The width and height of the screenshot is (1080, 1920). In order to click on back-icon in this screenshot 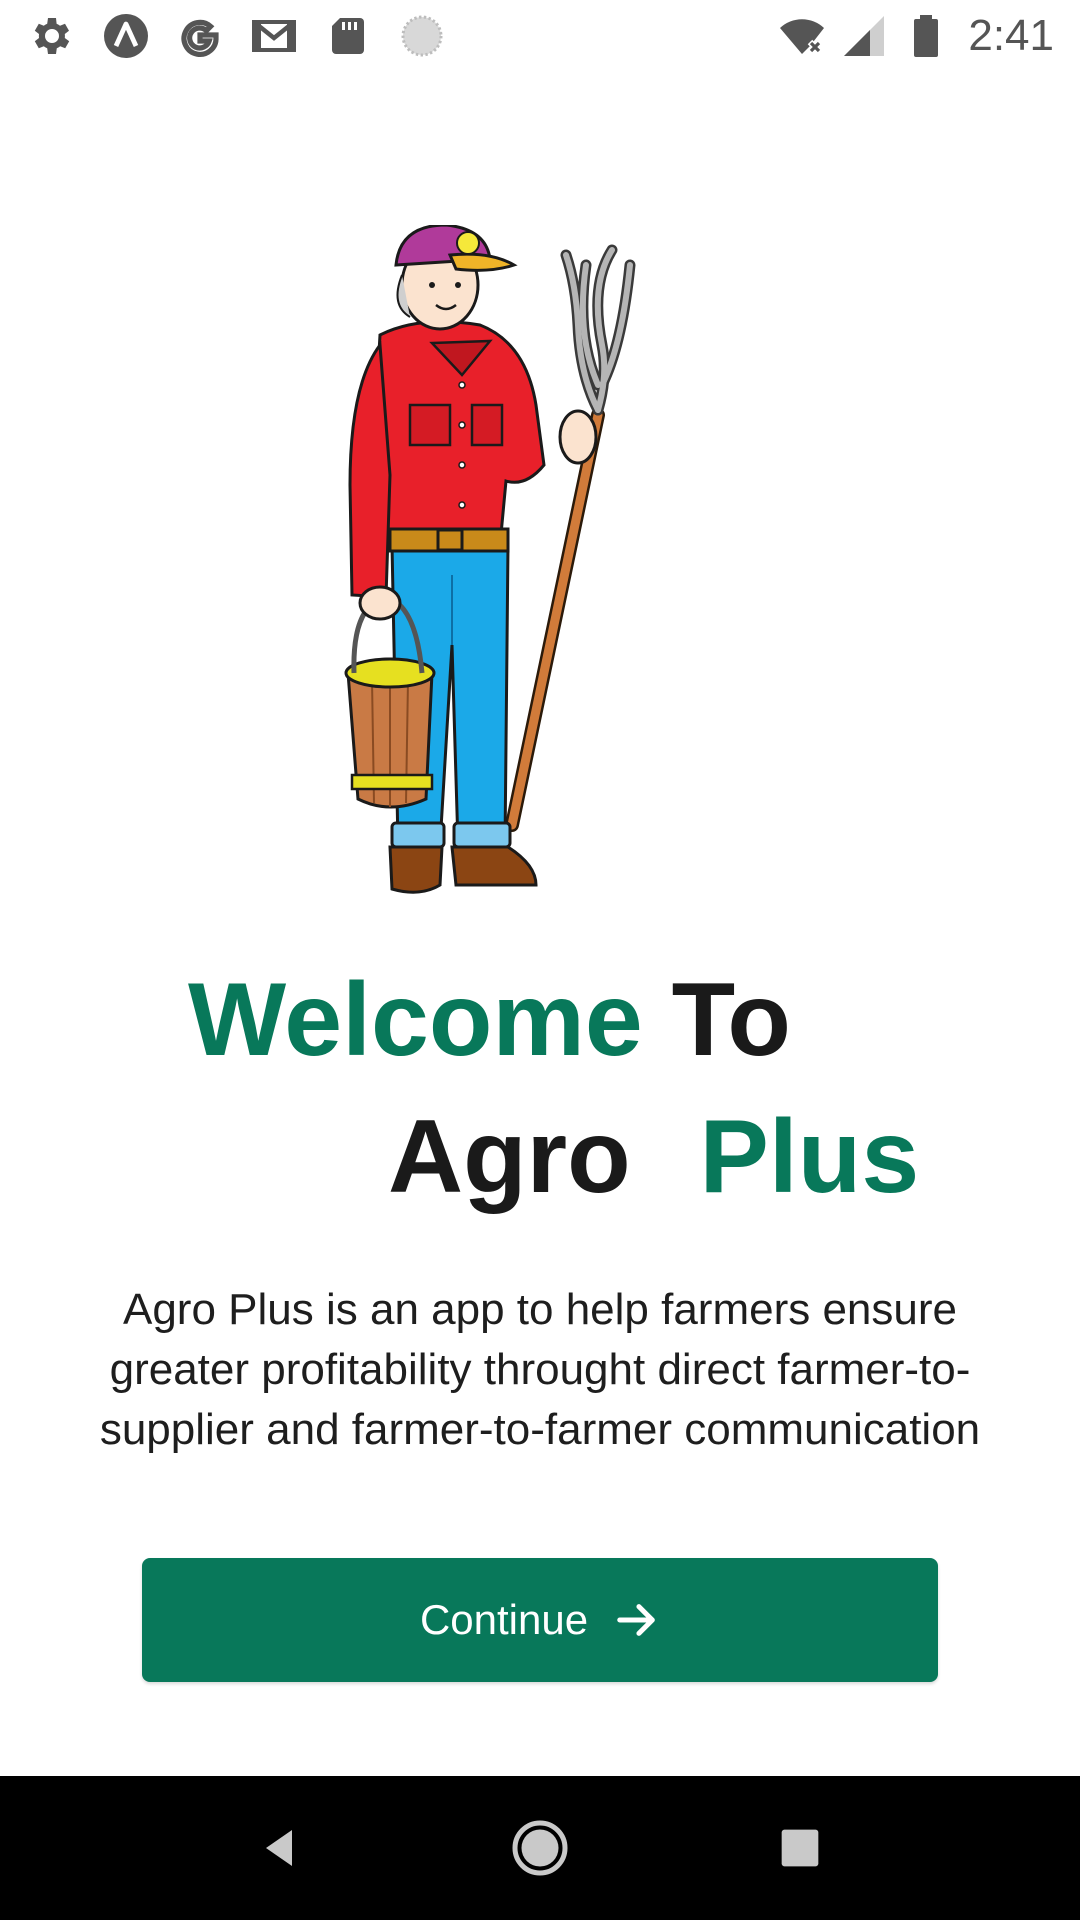, I will do `click(279, 1848)`.